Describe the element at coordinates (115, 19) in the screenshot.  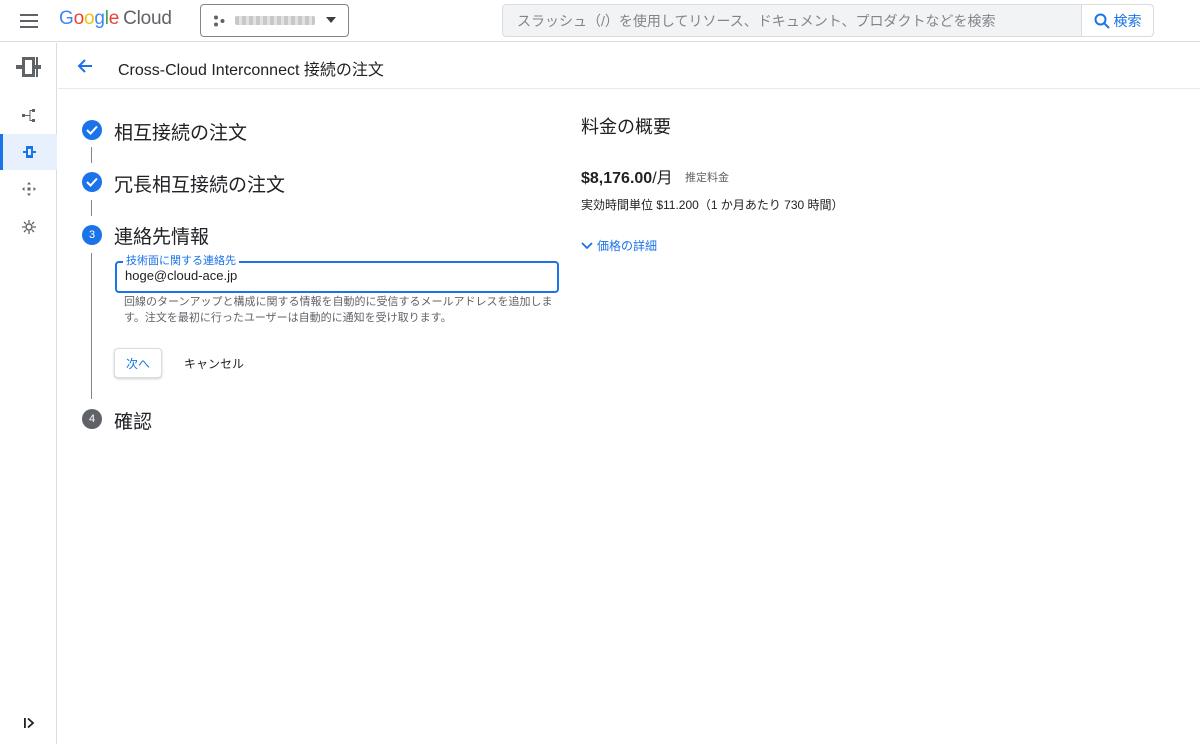
I see `google-cloud-logo: Google Cloud` at that location.